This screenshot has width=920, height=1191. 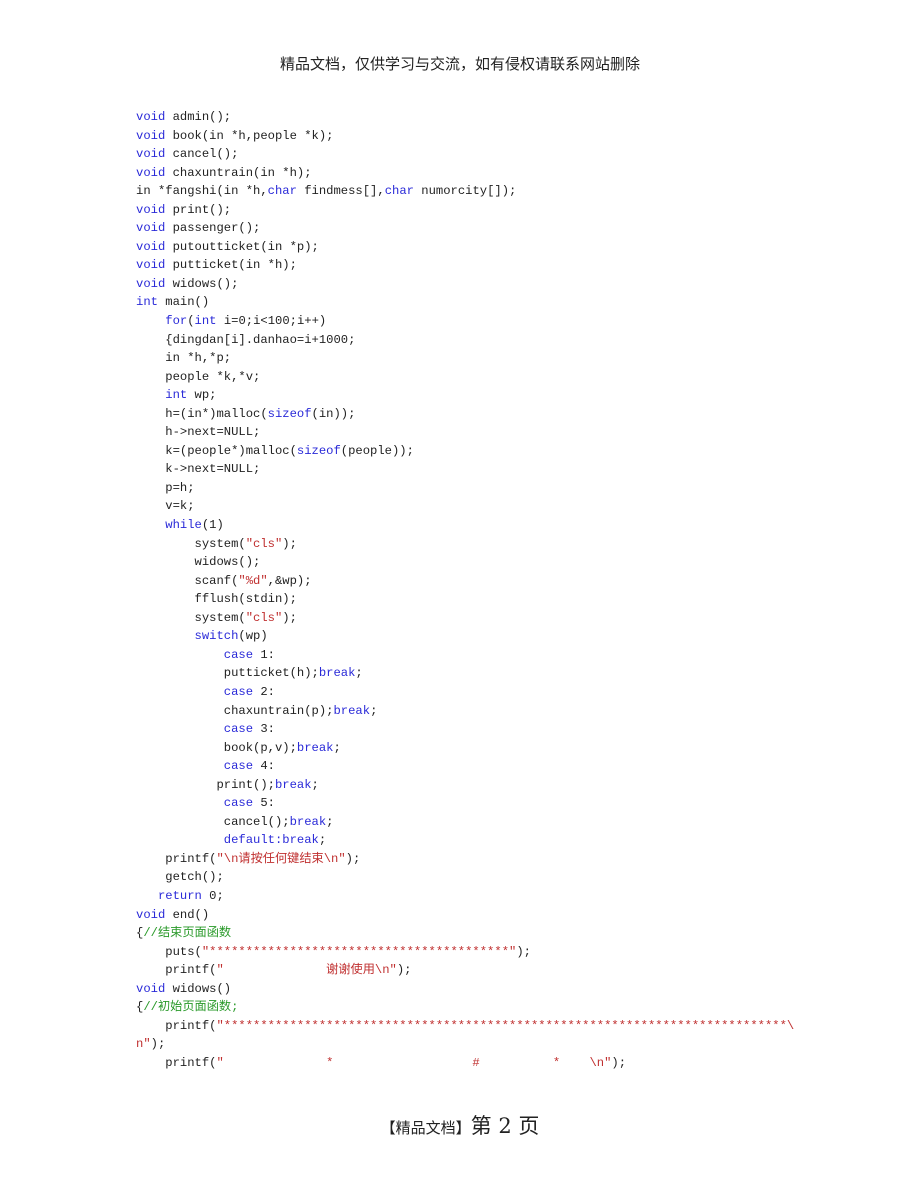 What do you see at coordinates (180, 877) in the screenshot?
I see `code-text: getch();` at bounding box center [180, 877].